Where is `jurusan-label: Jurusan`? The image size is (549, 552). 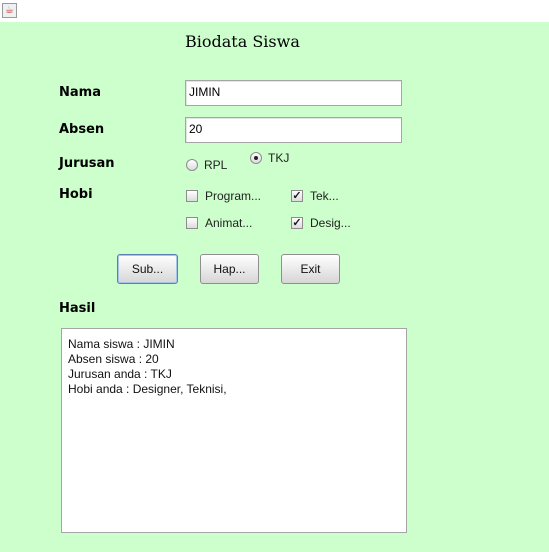
jurusan-label: Jurusan is located at coordinates (87, 163).